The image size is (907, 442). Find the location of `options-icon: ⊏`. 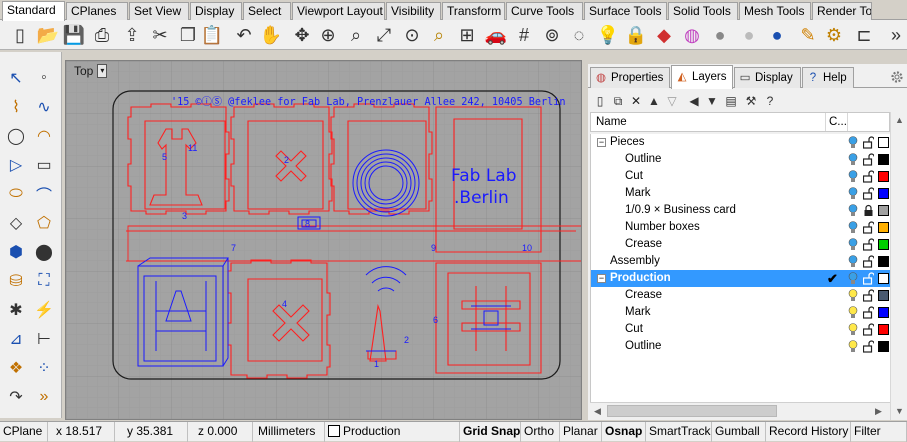

options-icon: ⊏ is located at coordinates (864, 35).